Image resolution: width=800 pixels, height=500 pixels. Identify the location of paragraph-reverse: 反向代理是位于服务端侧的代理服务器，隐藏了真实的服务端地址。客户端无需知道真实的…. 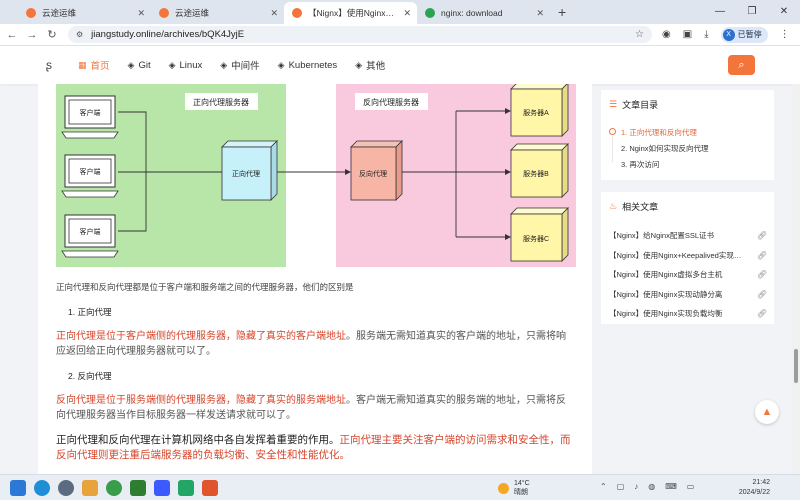
(314, 408).